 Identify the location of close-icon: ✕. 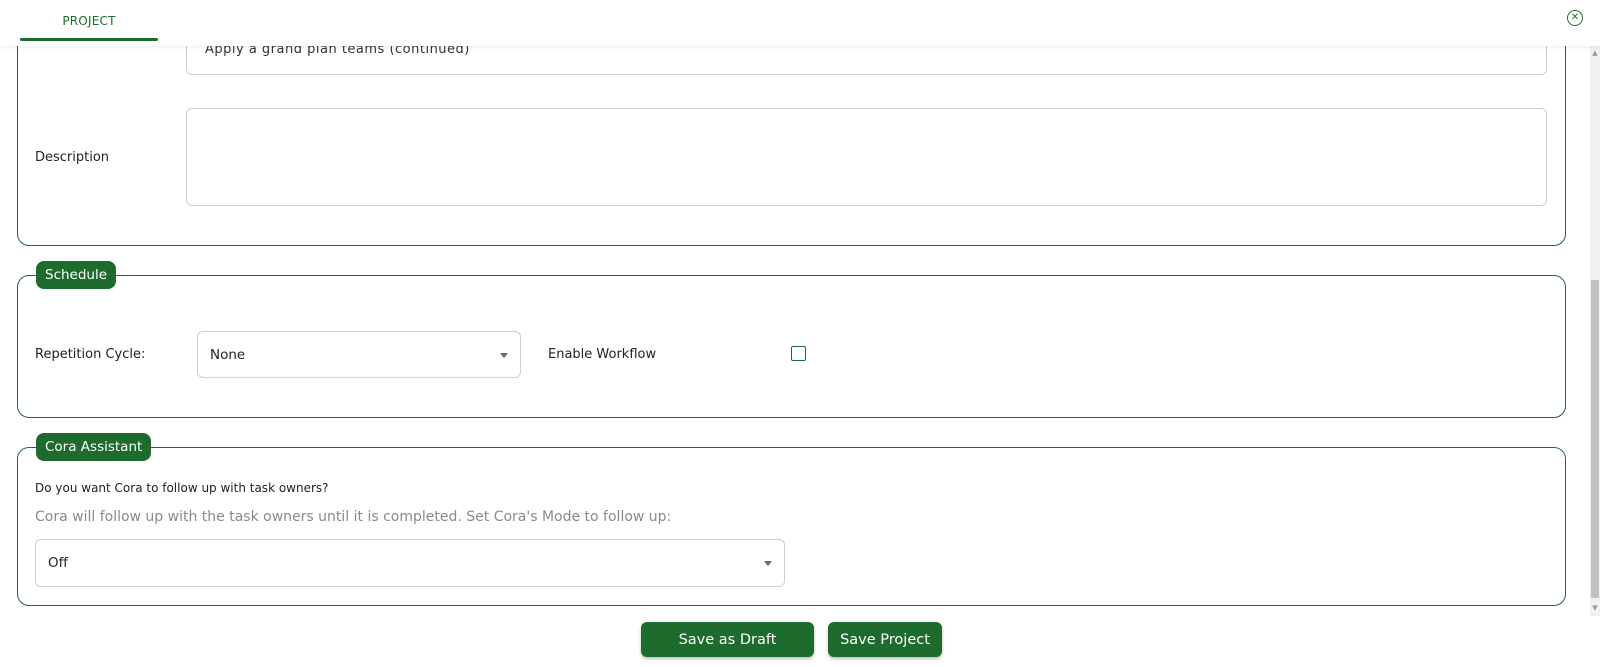
(1575, 18).